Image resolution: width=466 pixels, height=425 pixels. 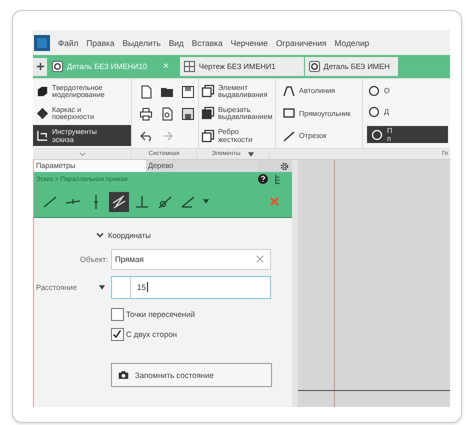 I want to click on menu-item: Файл, so click(x=68, y=43).